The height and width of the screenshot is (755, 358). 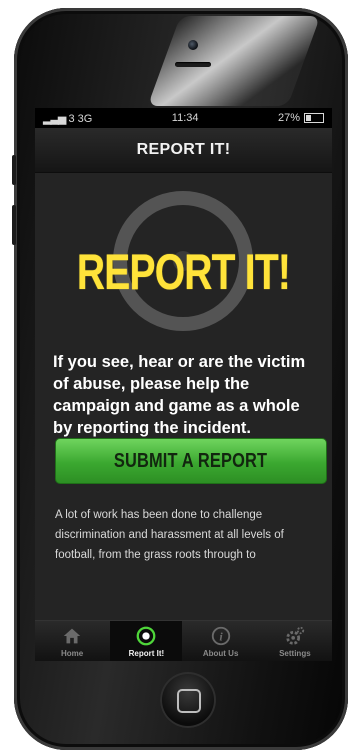 I want to click on tab-settings: Settings, so click(x=295, y=641).